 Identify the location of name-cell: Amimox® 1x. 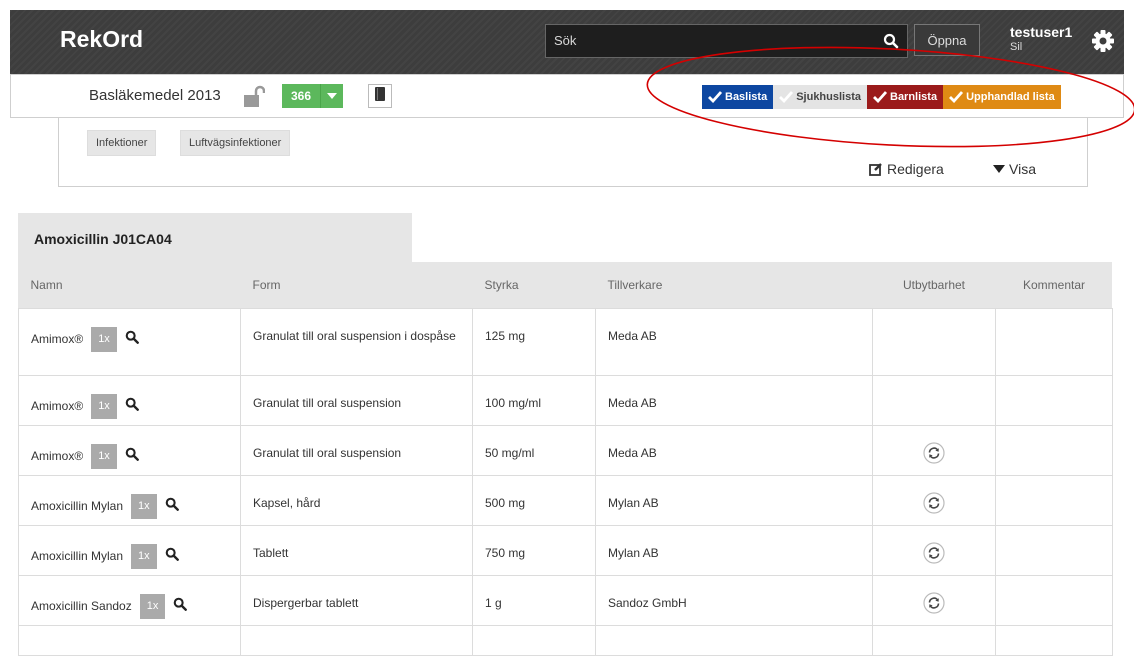
(129, 342).